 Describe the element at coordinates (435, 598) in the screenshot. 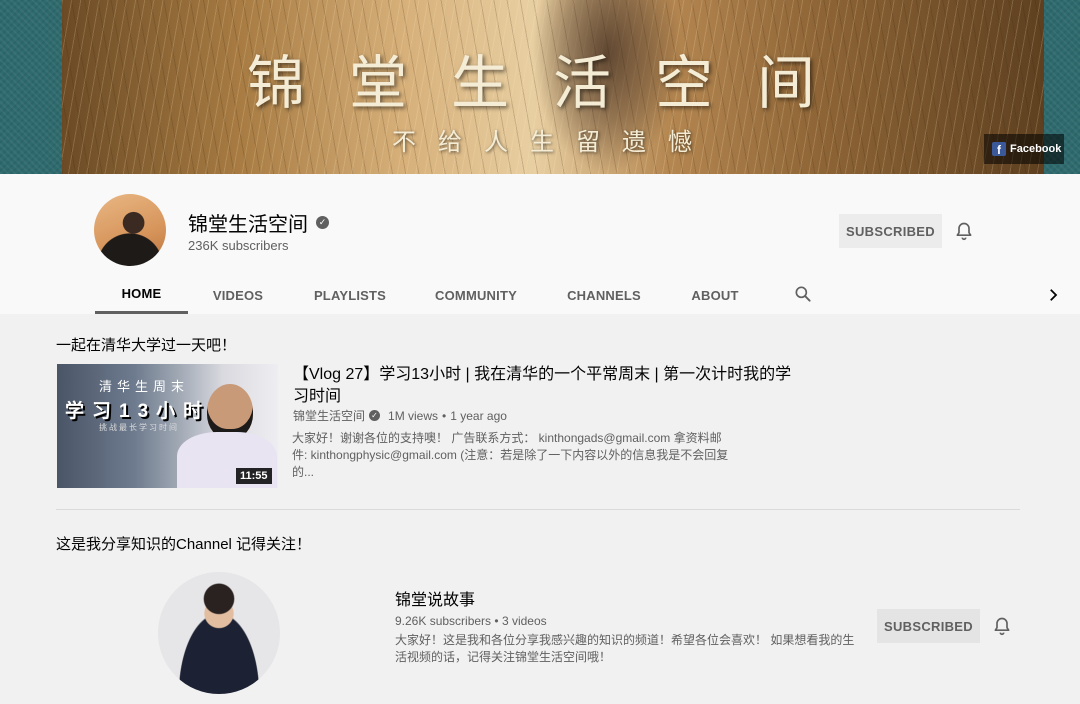

I see `featured-channel-name: 锦堂说故事` at that location.